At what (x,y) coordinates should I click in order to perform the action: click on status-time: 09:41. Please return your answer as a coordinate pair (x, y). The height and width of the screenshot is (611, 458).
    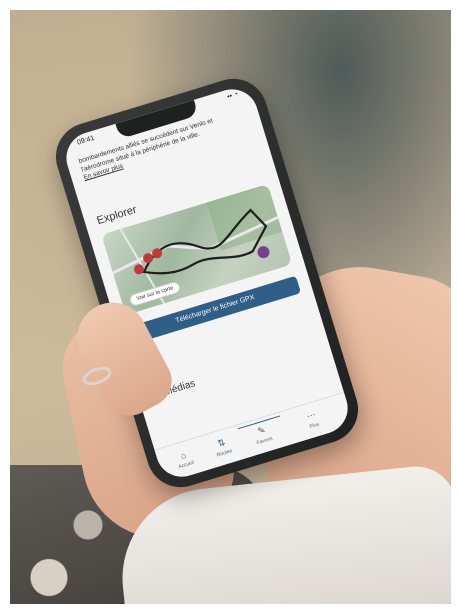
    Looking at the image, I should click on (86, 140).